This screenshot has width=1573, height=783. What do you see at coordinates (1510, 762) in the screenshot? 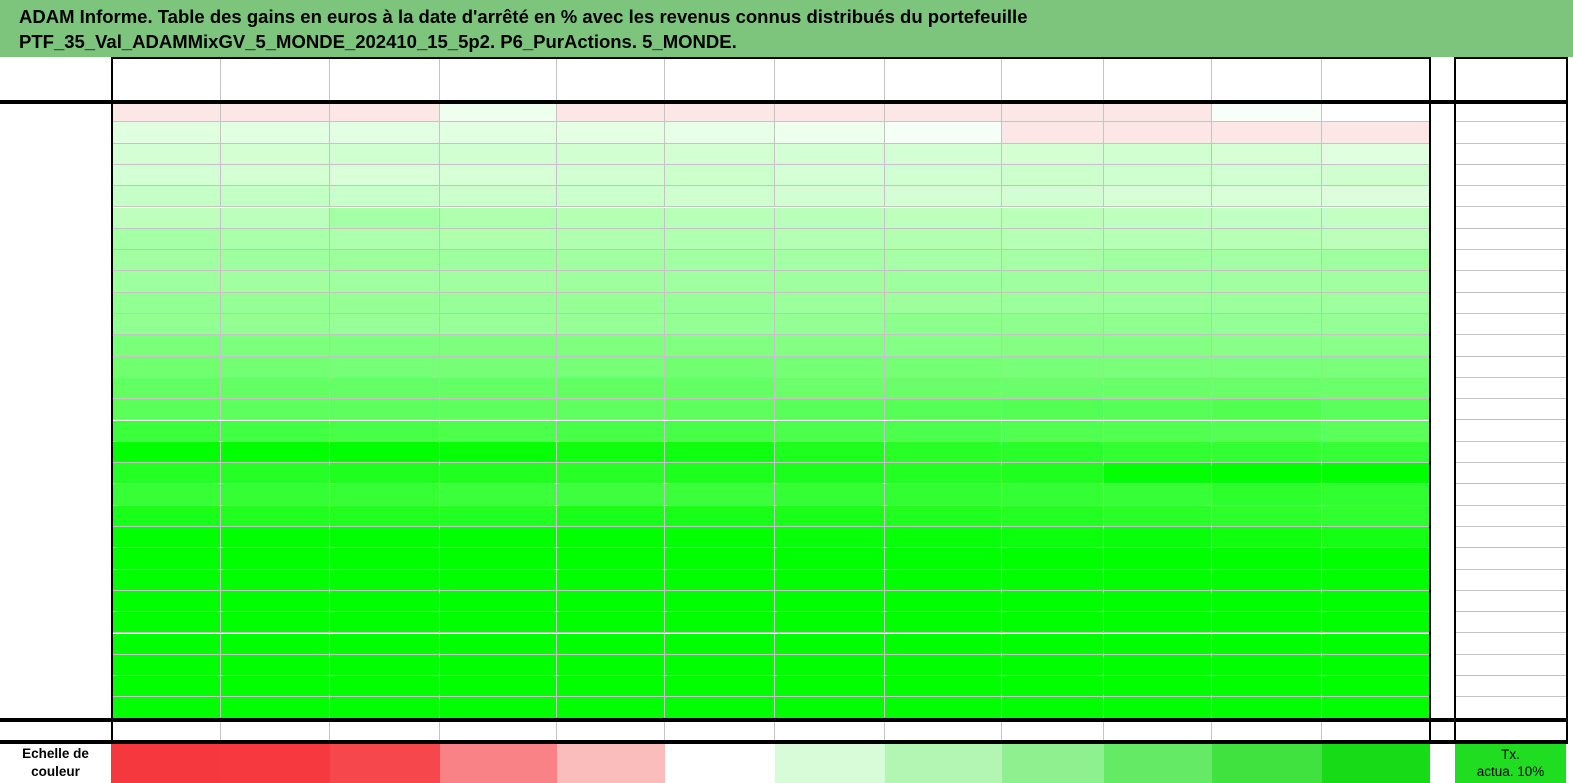
I see `scale-tx-swatch: Tx. actua. 10%` at bounding box center [1510, 762].